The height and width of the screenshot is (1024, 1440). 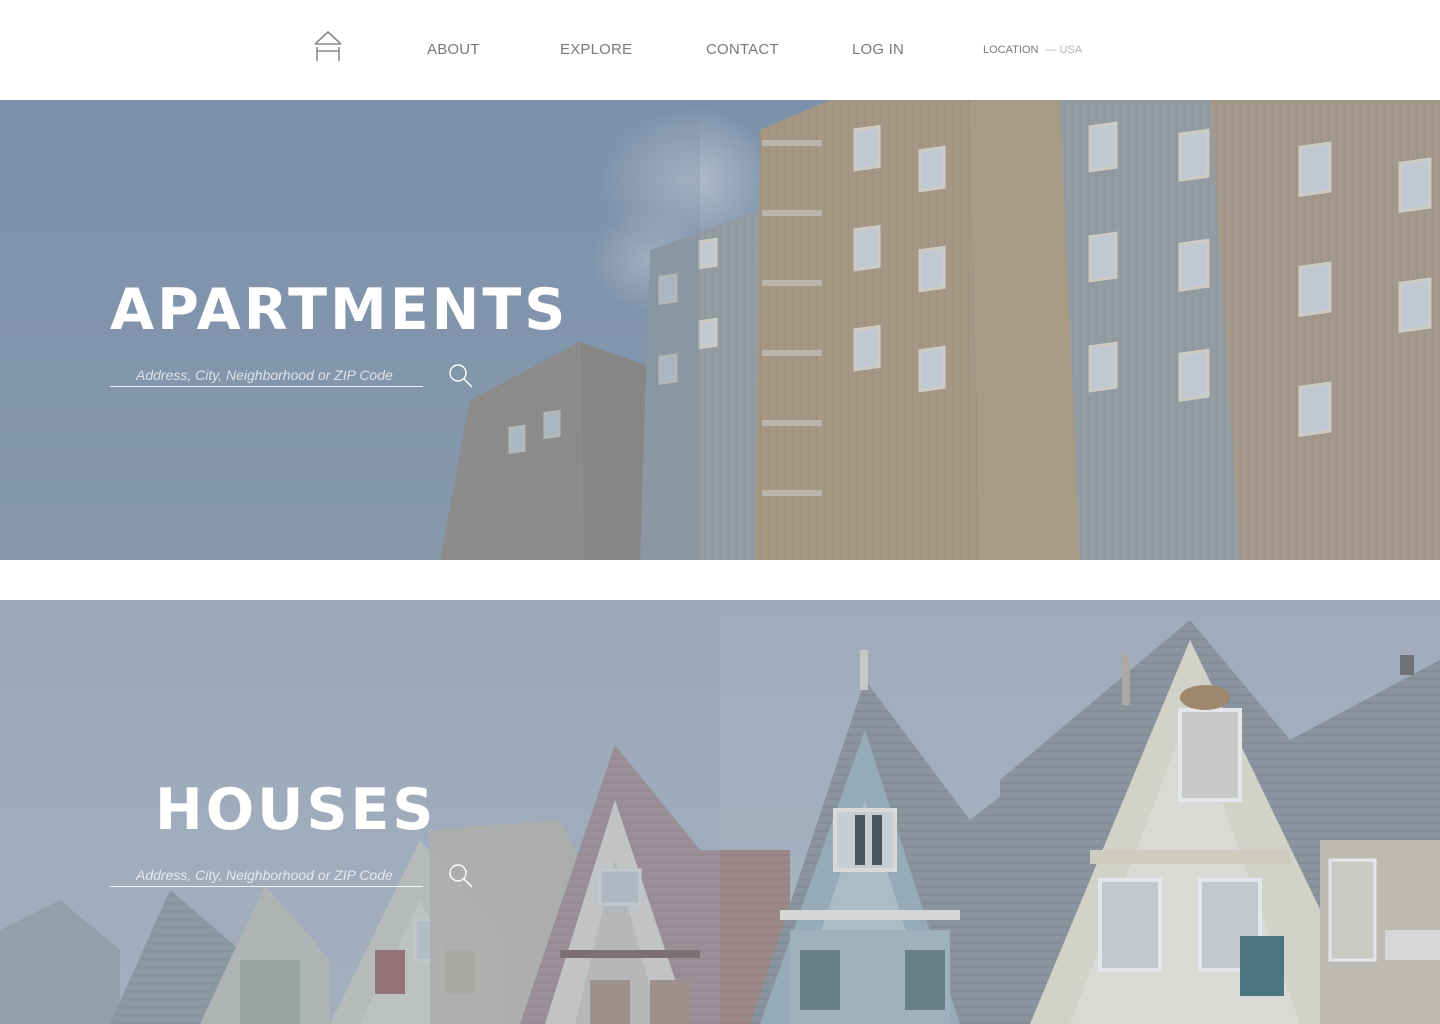 I want to click on apartments-search-input, so click(x=266, y=372).